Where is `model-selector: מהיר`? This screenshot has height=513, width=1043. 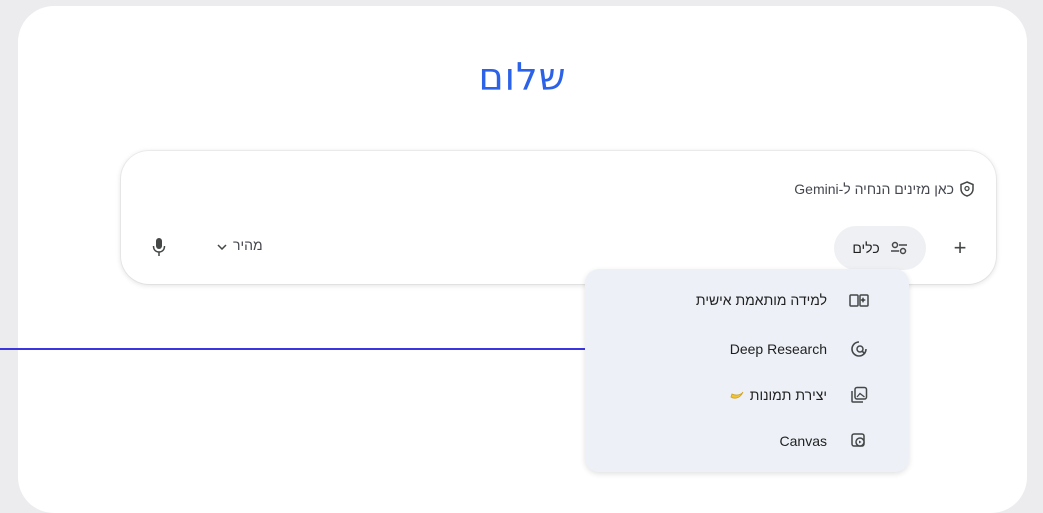 model-selector: מהיר is located at coordinates (240, 245).